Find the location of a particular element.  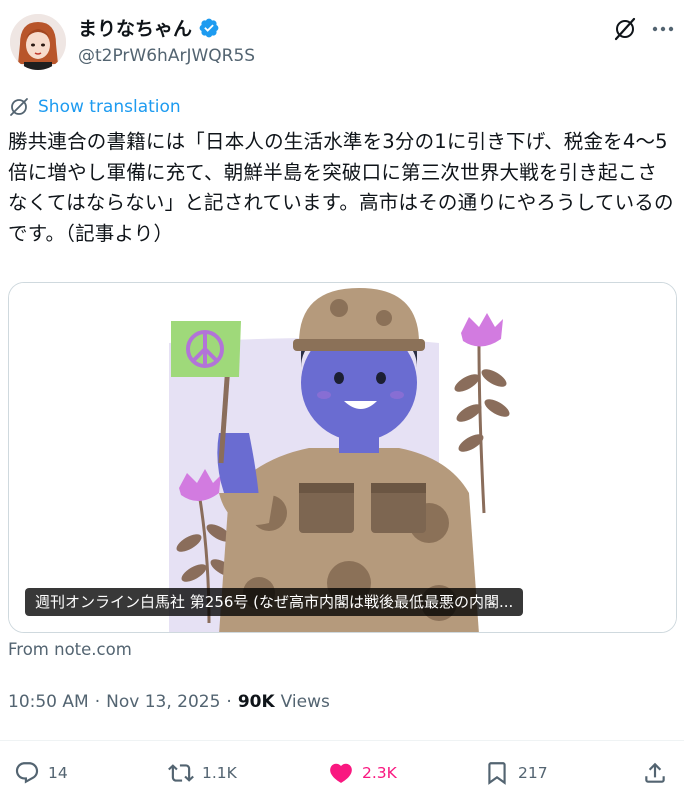

like-button: 2.3K is located at coordinates (362, 773).